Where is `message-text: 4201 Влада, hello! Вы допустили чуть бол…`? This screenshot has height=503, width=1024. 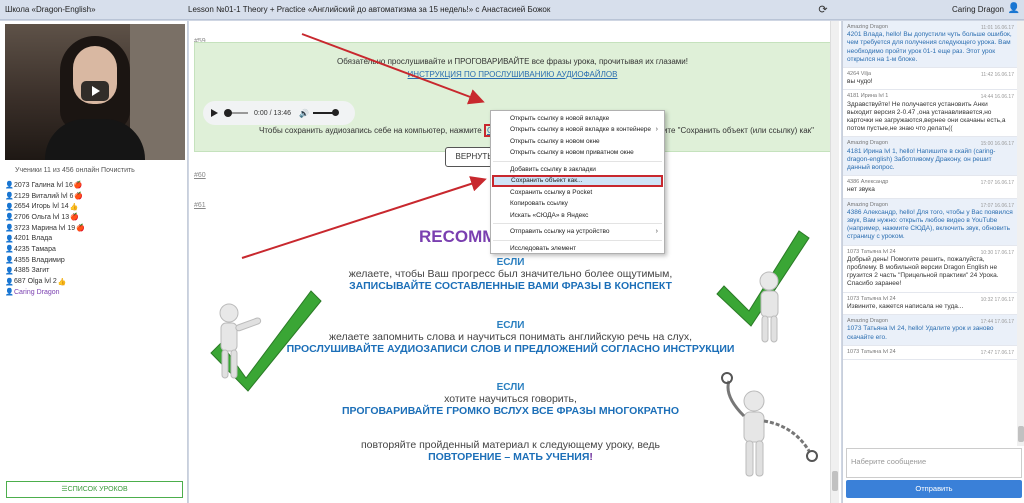 message-text: 4201 Влада, hello! Вы допустили чуть бол… is located at coordinates (929, 47).